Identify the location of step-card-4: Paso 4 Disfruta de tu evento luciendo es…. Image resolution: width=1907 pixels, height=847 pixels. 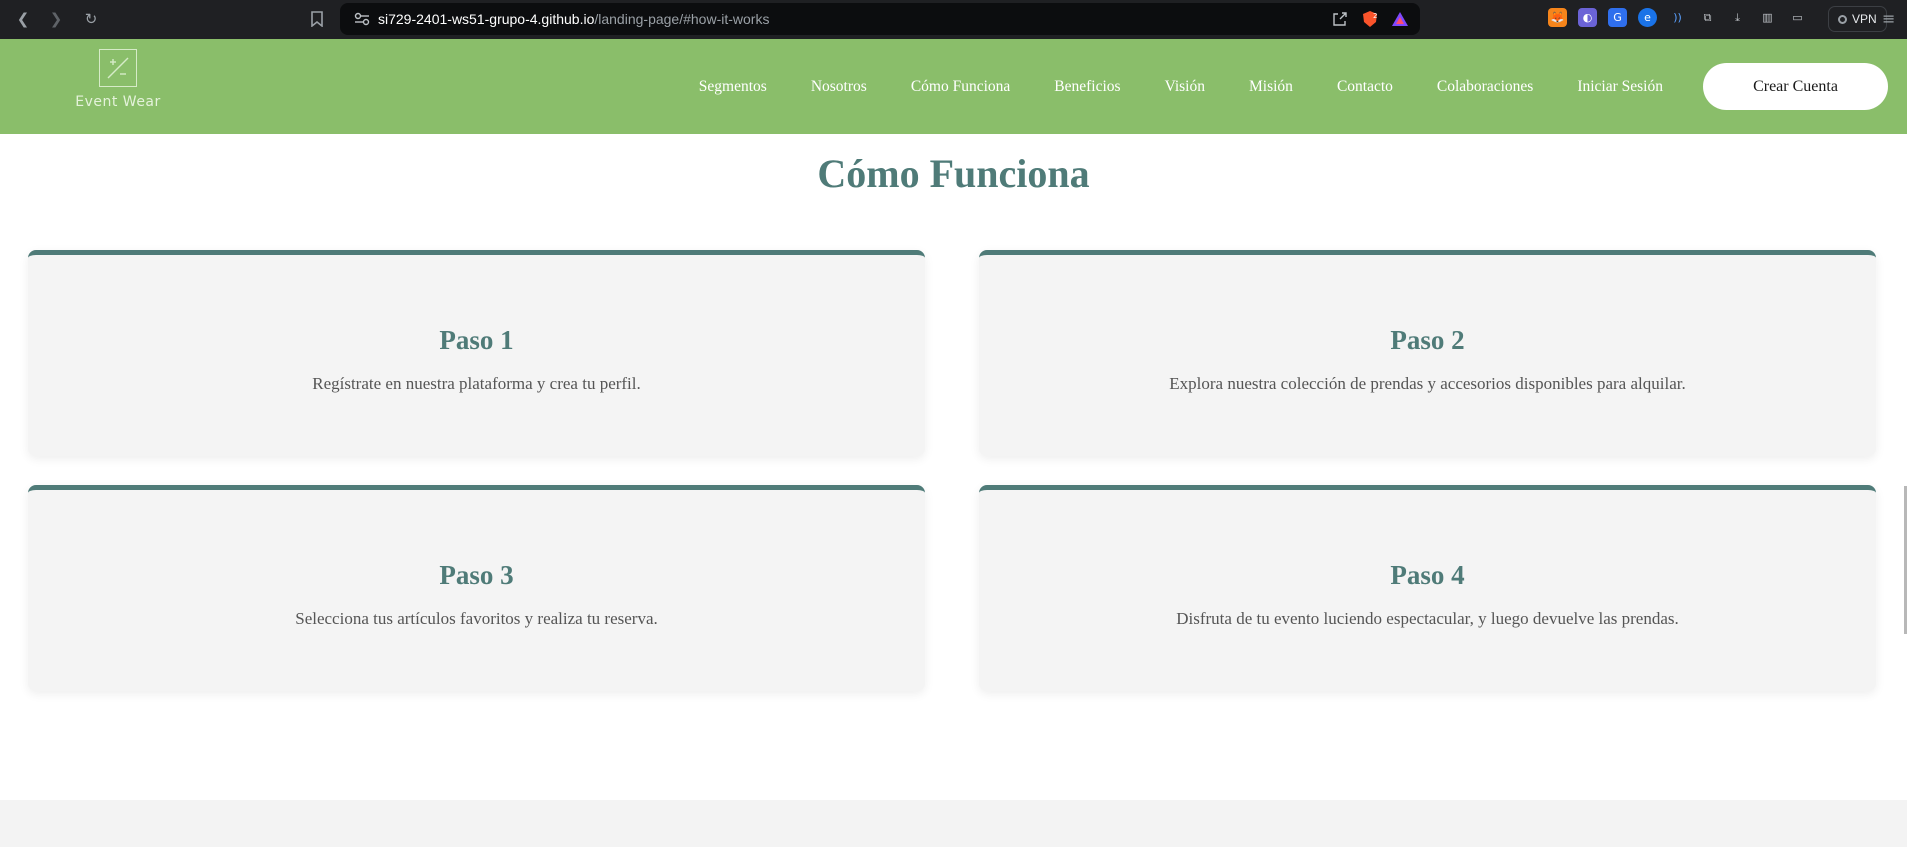
(1427, 588).